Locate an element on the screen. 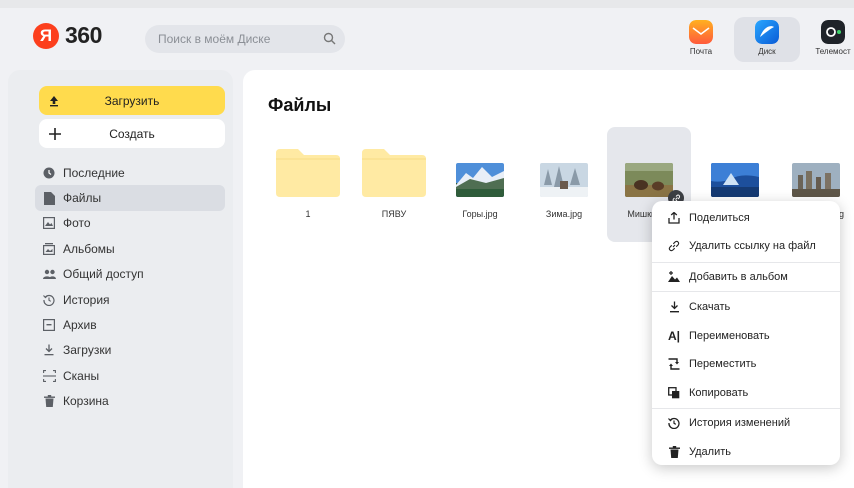 This screenshot has height=488, width=854. app-disk: Диск is located at coordinates (767, 39).